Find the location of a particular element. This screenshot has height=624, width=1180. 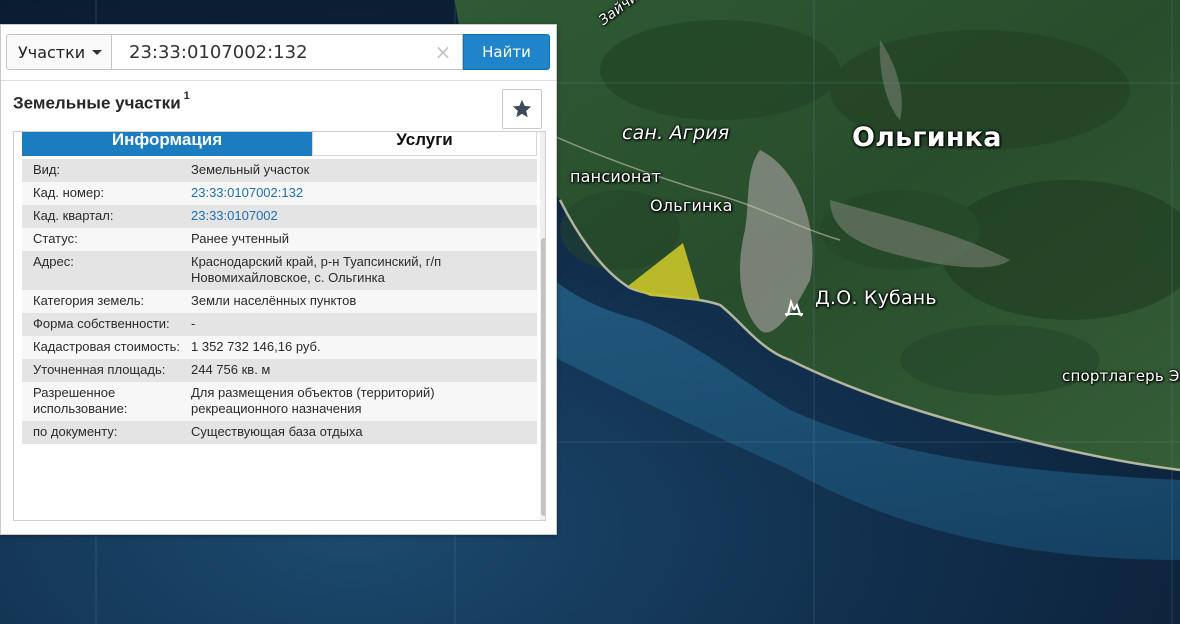

map-label-town: Ольгинка is located at coordinates (927, 137).